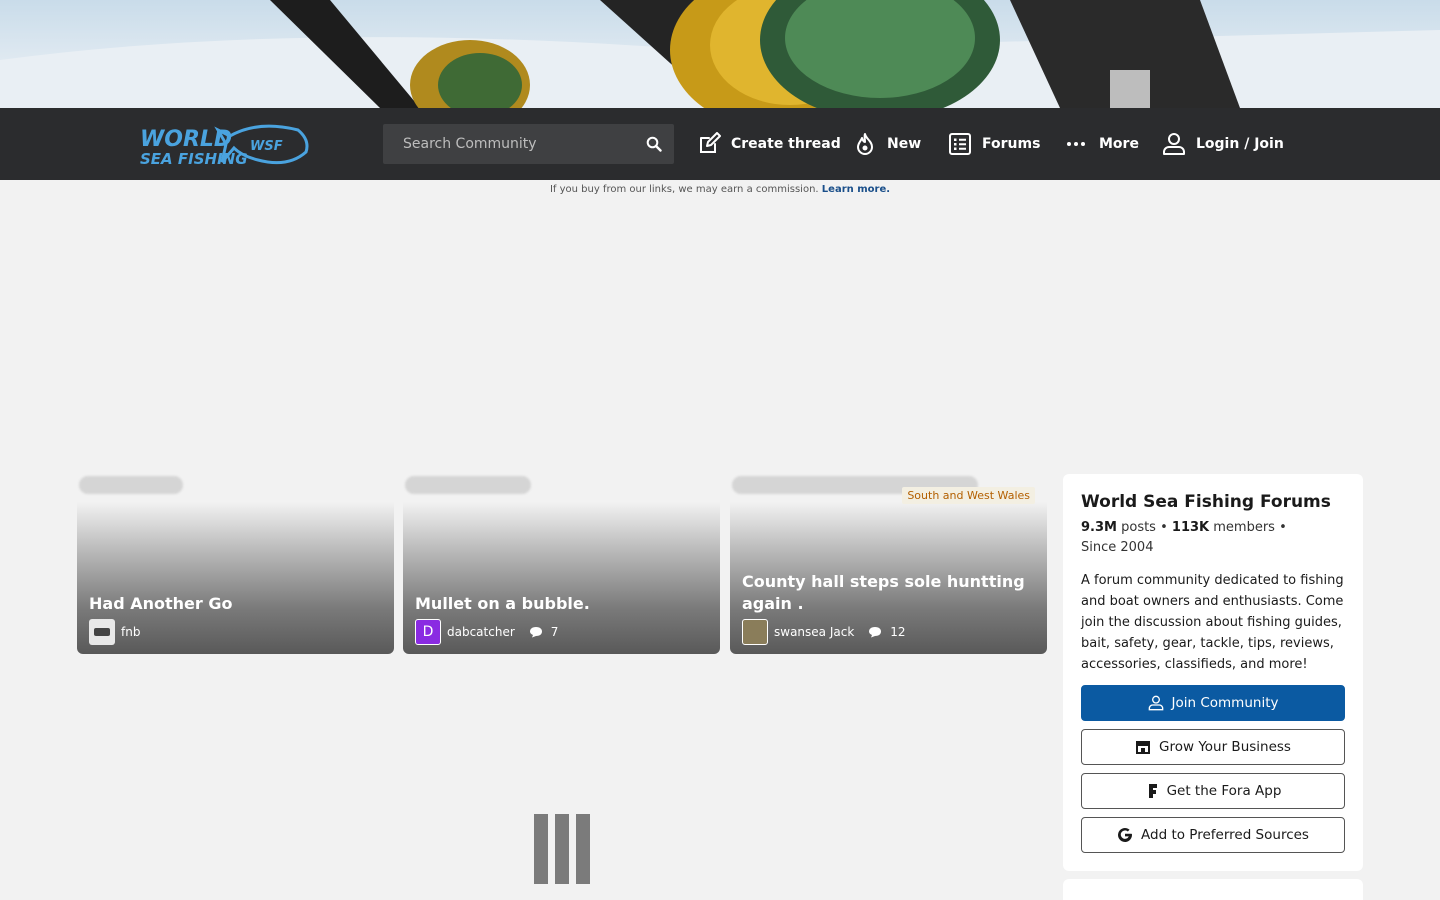 The image size is (1440, 900). I want to click on comment-count-value: 12, so click(898, 632).